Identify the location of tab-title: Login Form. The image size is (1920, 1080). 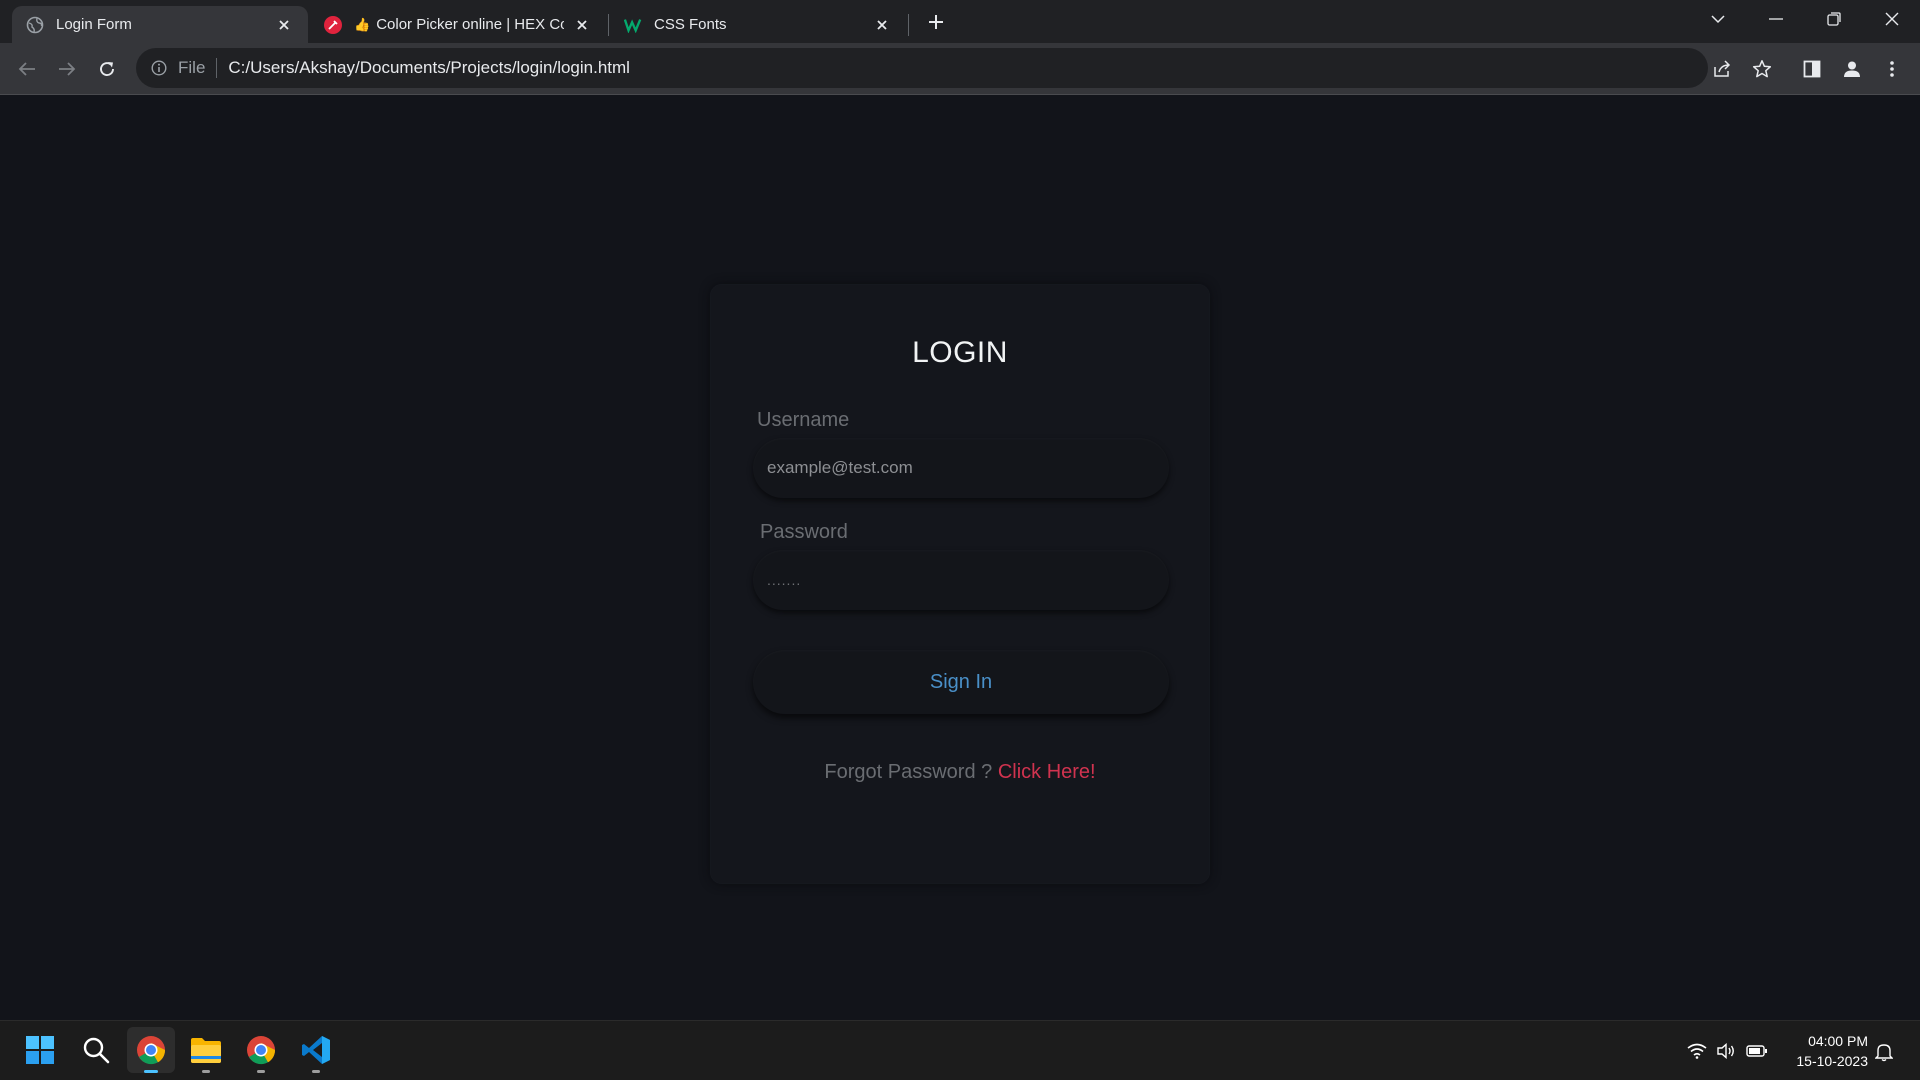
(94, 24).